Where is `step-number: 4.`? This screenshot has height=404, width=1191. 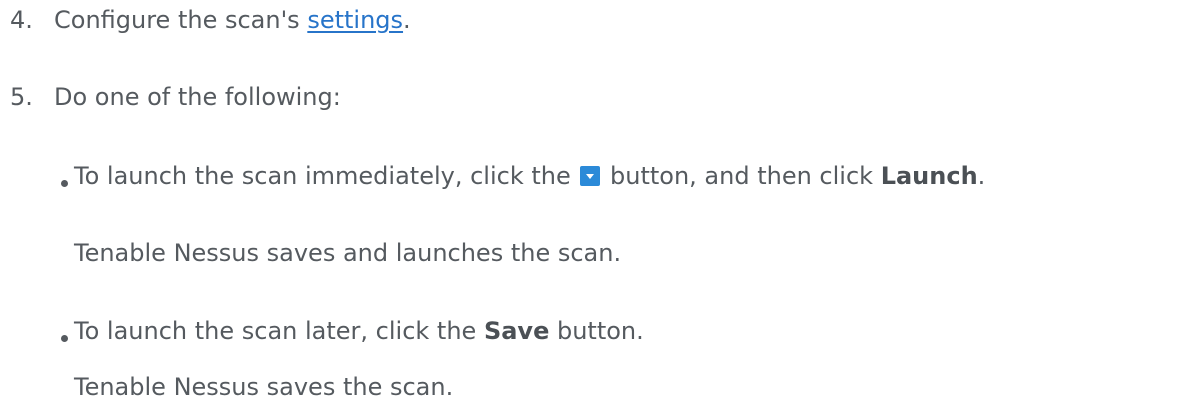
step-number: 4. is located at coordinates (21, 20).